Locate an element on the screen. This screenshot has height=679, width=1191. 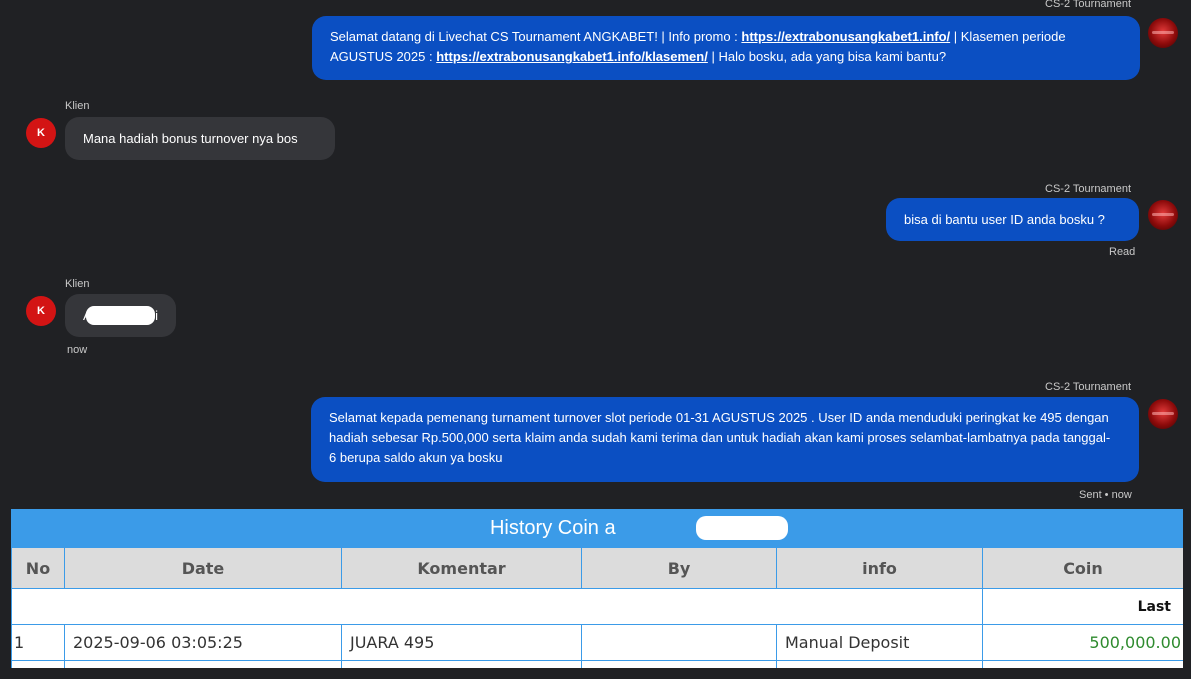
history-title: History Coin ai is located at coordinates (597, 528).